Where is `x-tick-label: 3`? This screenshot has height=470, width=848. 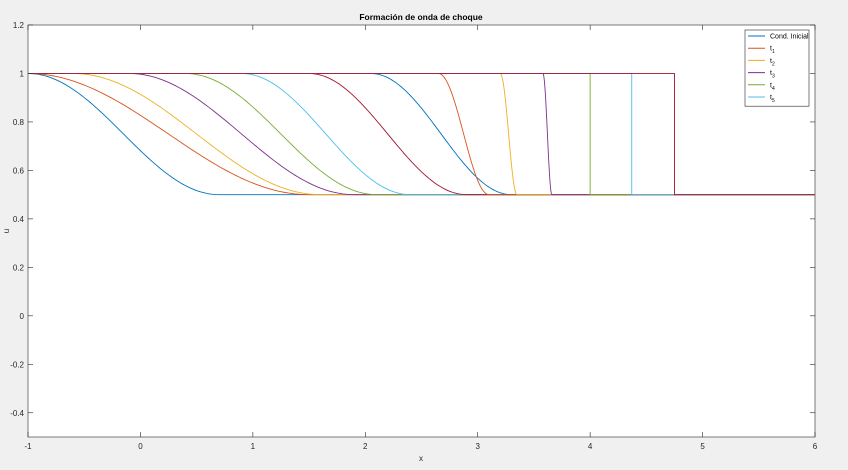 x-tick-label: 3 is located at coordinates (477, 446).